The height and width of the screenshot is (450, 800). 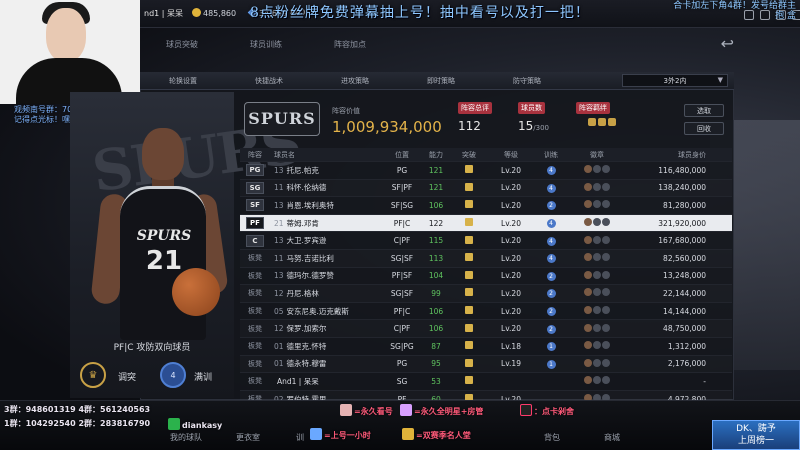 I want to click on lineup-value-label: 阵容价值, so click(x=346, y=111).